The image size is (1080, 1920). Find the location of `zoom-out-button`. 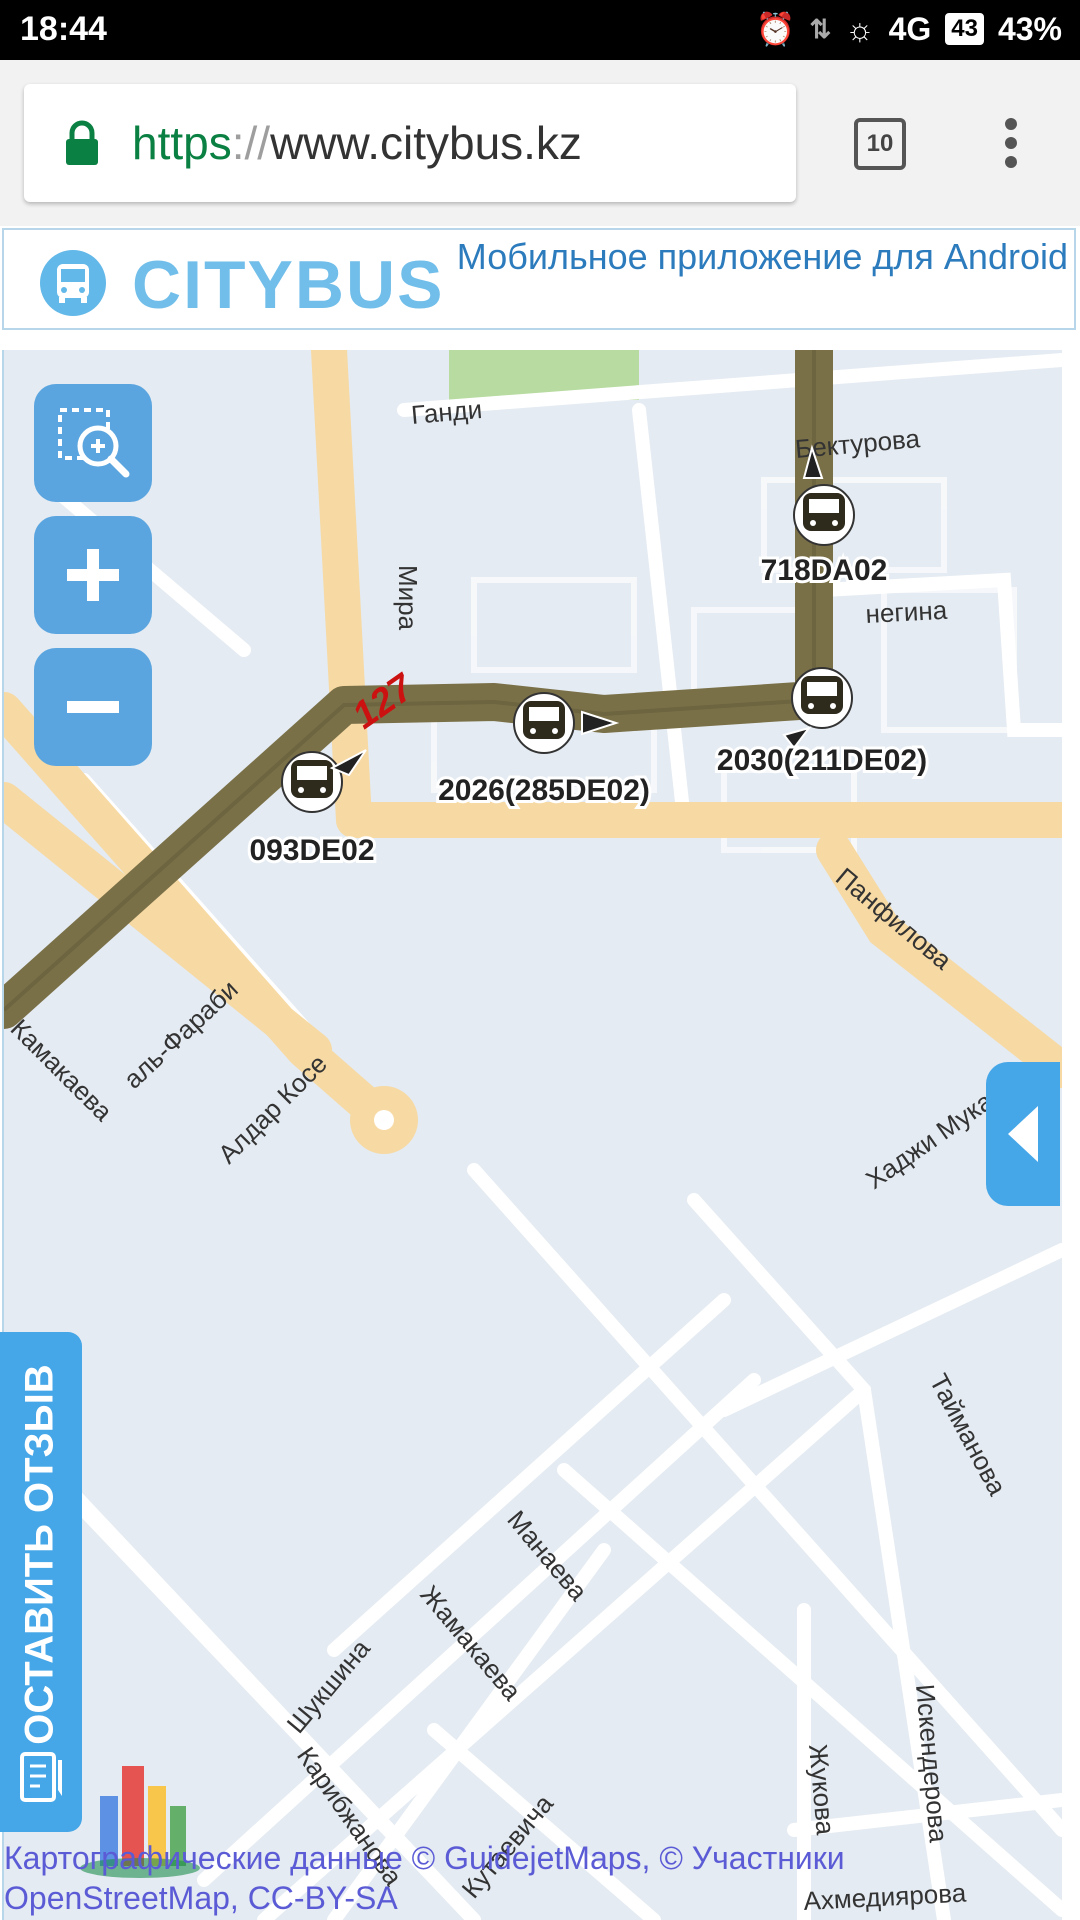

zoom-out-button is located at coordinates (93, 707).